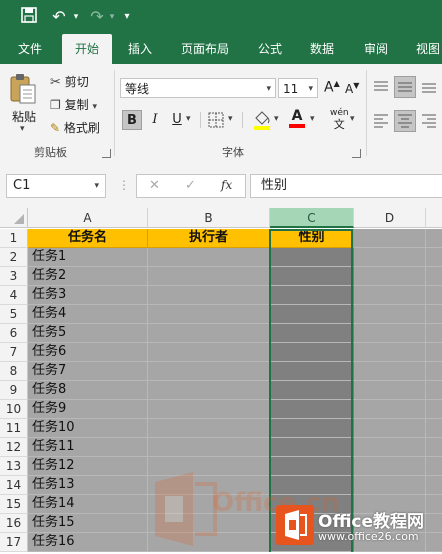 The width and height of the screenshot is (442, 554). Describe the element at coordinates (14, 542) in the screenshot. I see `row-header: 17` at that location.